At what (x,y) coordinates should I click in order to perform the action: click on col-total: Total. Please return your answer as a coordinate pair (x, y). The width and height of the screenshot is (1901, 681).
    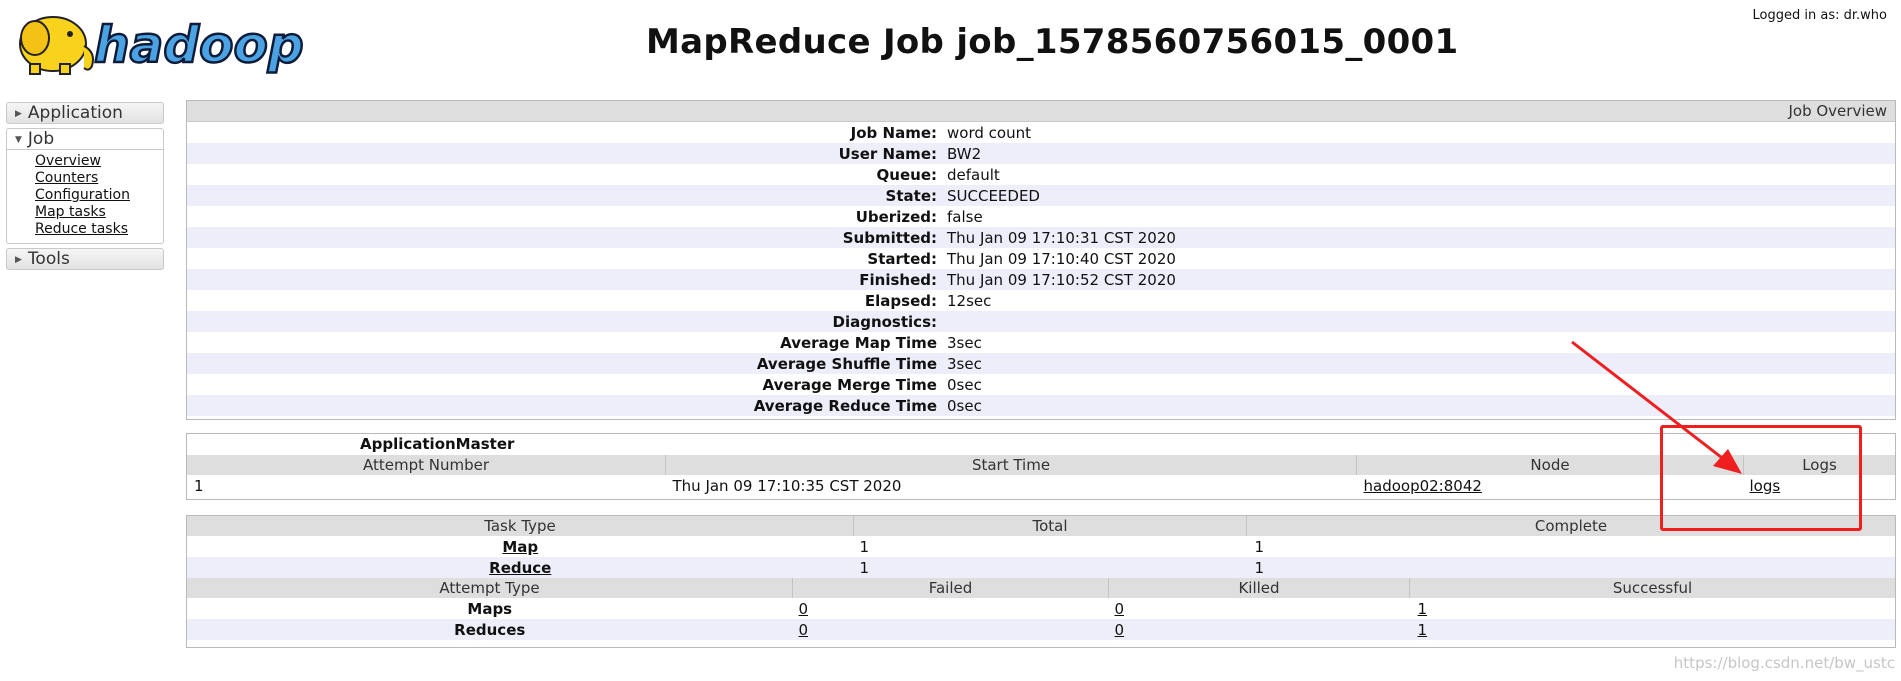
    Looking at the image, I should click on (1050, 526).